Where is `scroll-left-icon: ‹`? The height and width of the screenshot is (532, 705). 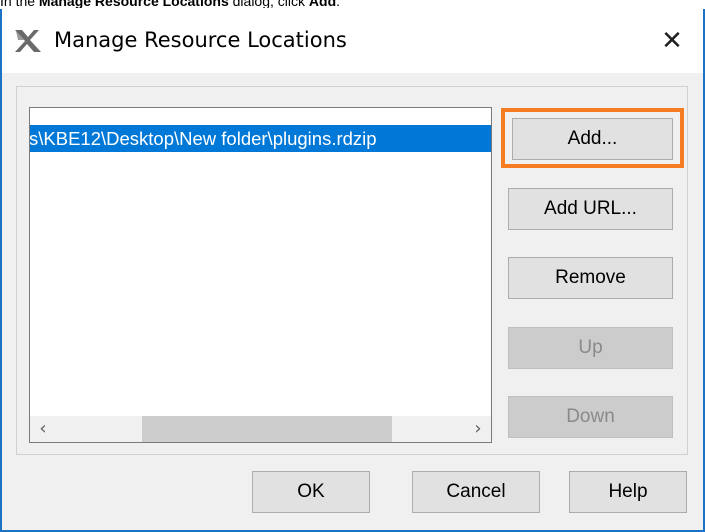 scroll-left-icon: ‹ is located at coordinates (43, 429).